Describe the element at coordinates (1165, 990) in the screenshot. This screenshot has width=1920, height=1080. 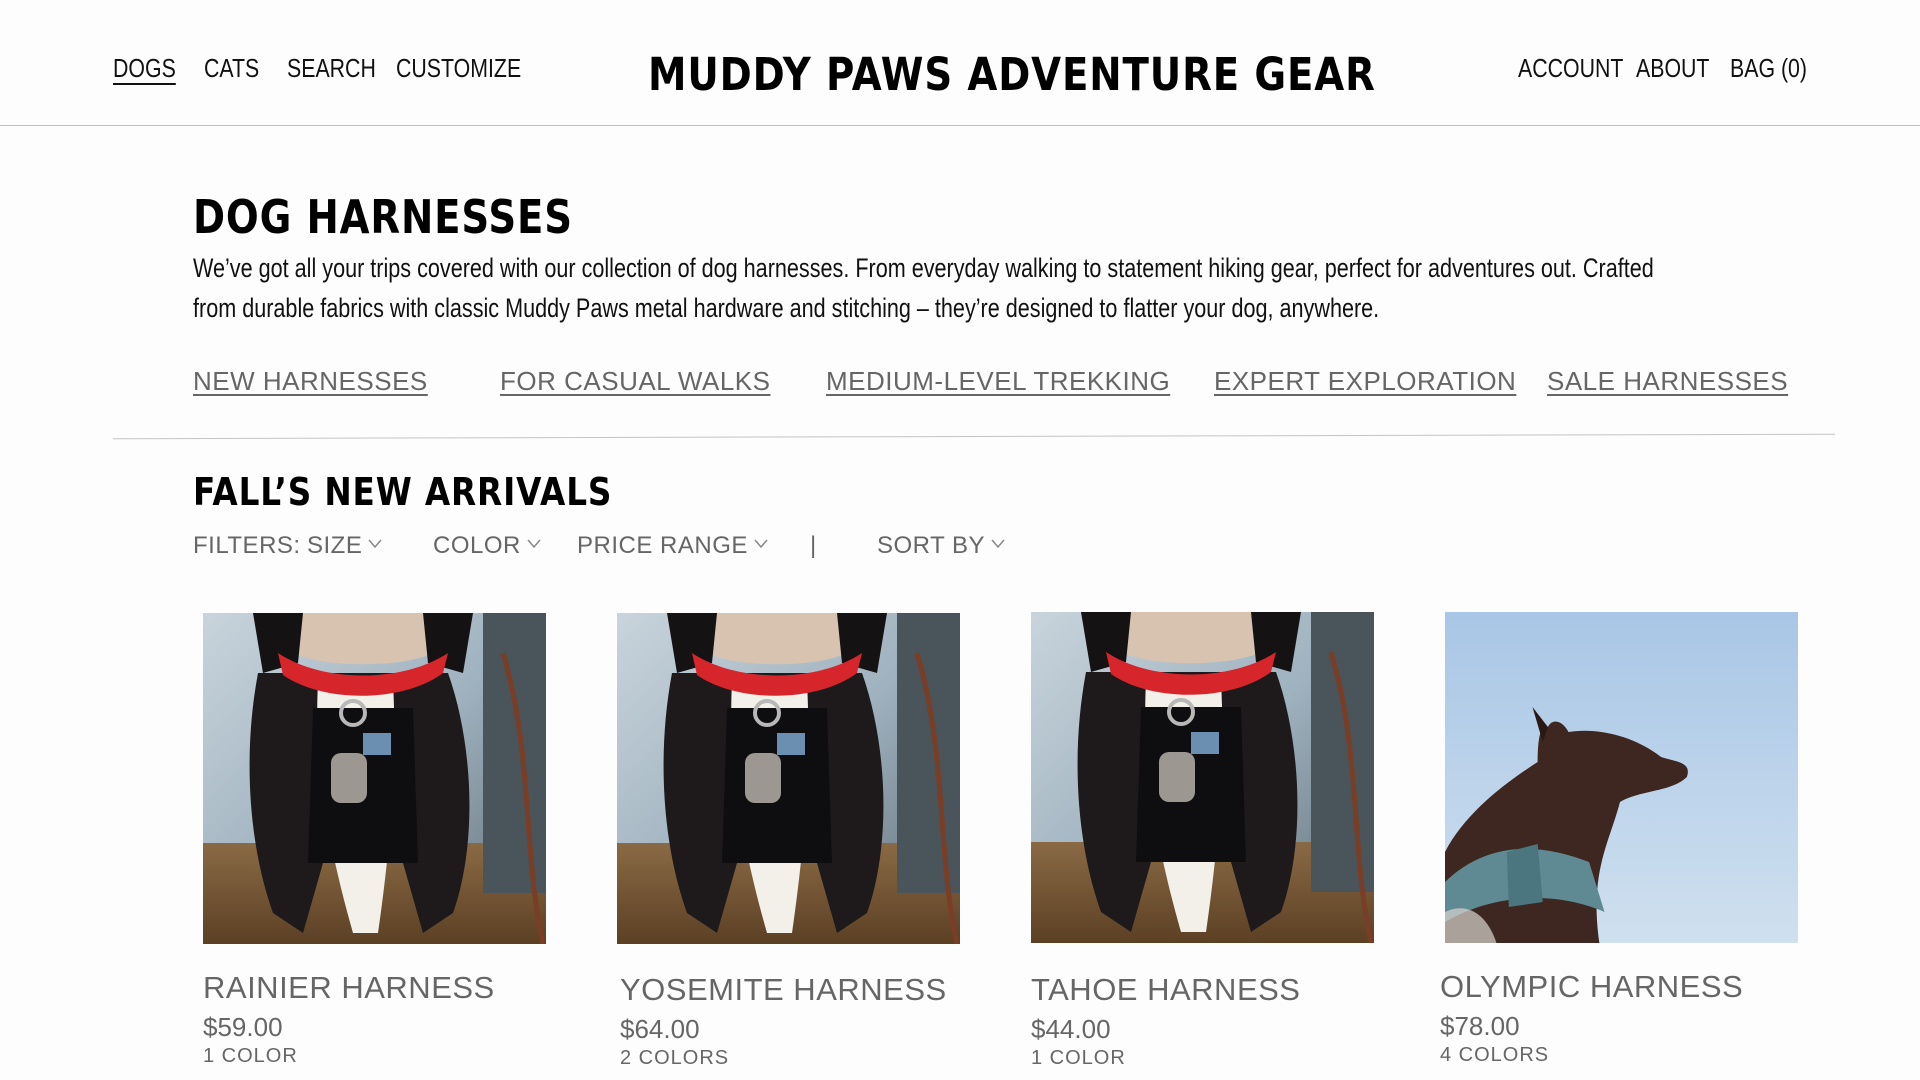
I see `product-name: TAHOE HARNESS` at that location.